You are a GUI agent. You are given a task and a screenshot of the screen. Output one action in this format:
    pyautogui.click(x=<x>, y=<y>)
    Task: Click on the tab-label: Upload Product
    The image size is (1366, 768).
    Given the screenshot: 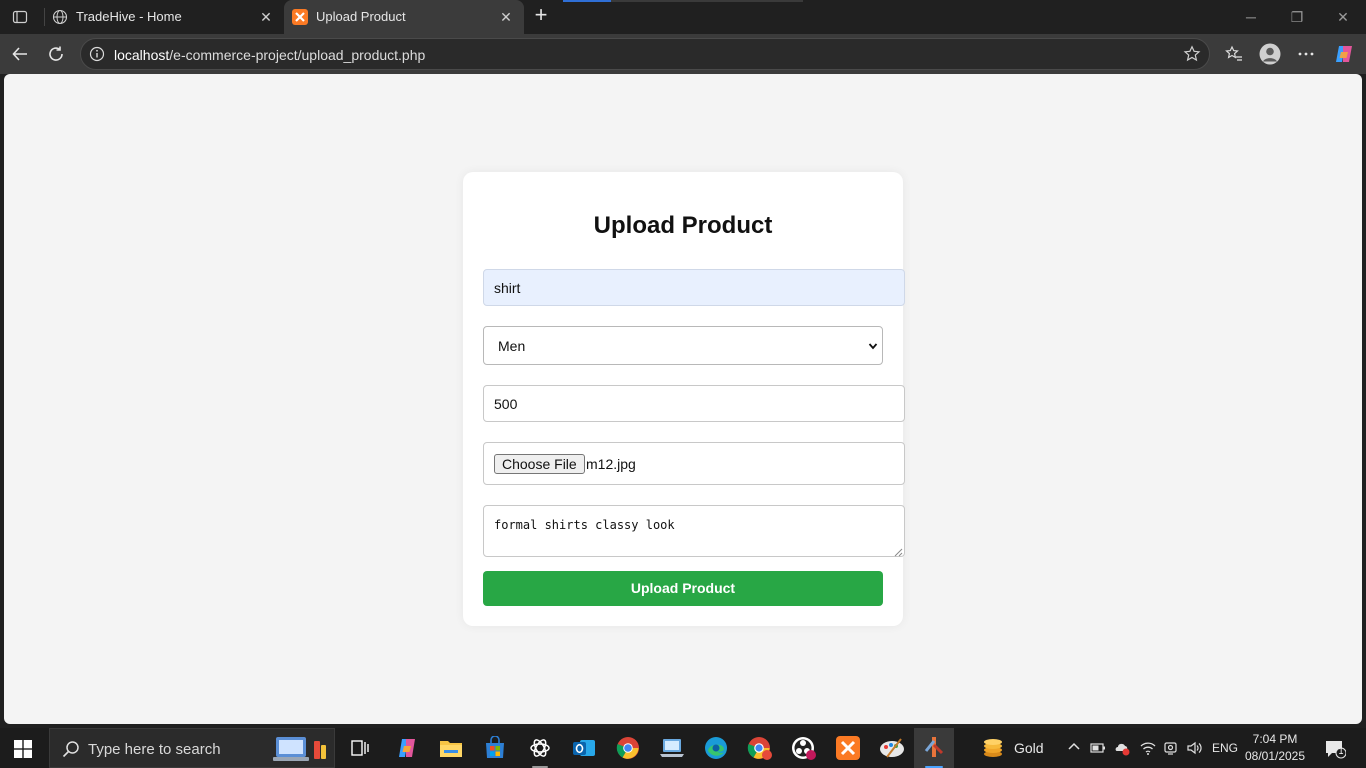 What is the action you would take?
    pyautogui.click(x=361, y=16)
    